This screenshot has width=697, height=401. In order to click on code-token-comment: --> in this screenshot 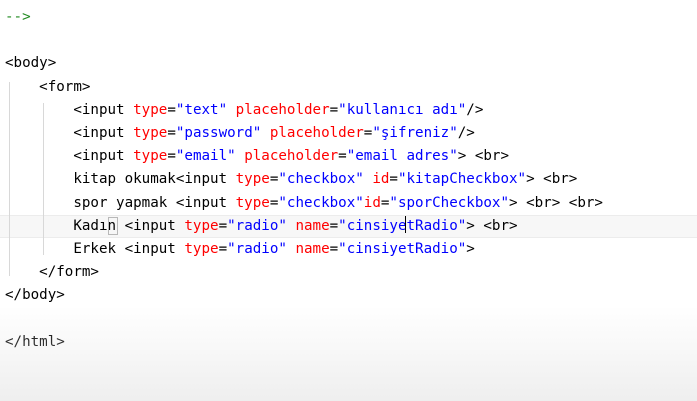, I will do `click(18, 17)`.